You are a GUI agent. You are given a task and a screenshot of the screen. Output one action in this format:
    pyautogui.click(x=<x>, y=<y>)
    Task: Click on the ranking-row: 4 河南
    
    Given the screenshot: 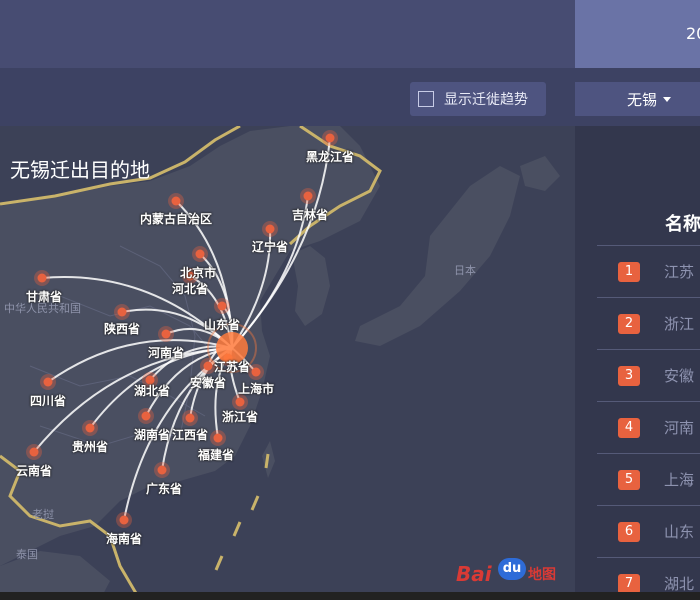 What is the action you would take?
    pyautogui.click(x=637, y=428)
    